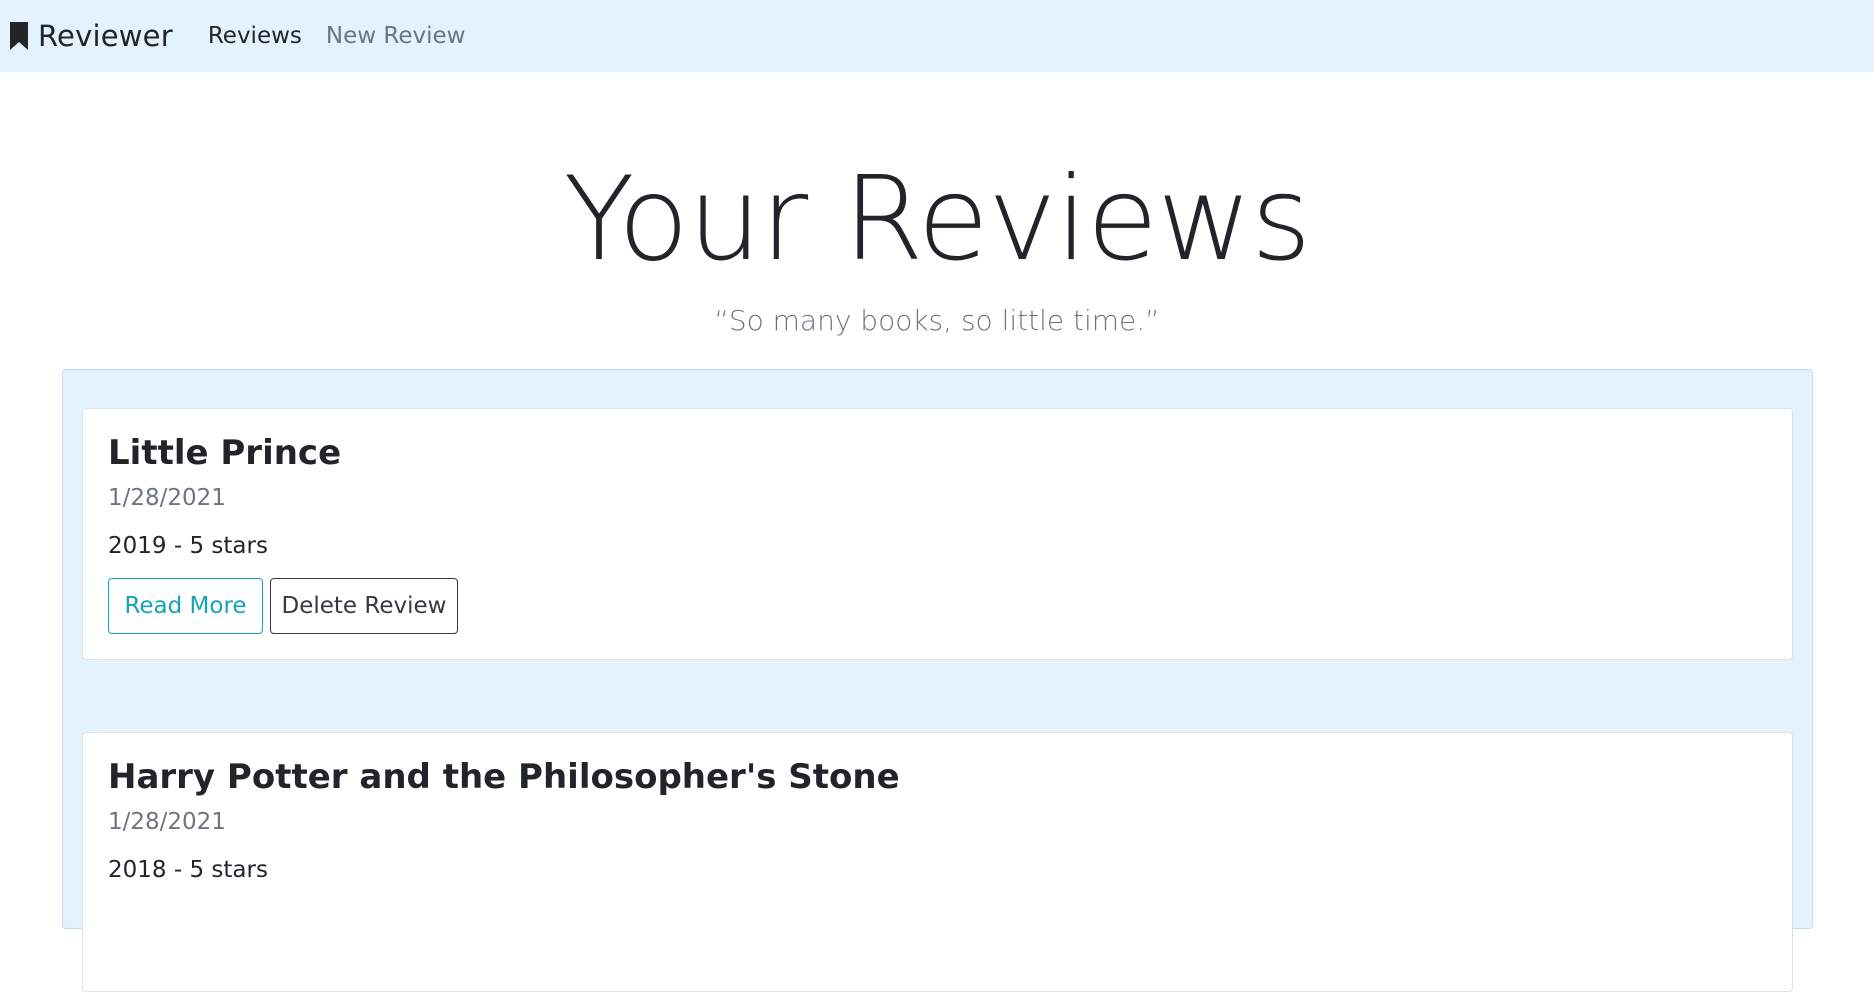  What do you see at coordinates (105, 36) in the screenshot?
I see `brand-name: Reviewer` at bounding box center [105, 36].